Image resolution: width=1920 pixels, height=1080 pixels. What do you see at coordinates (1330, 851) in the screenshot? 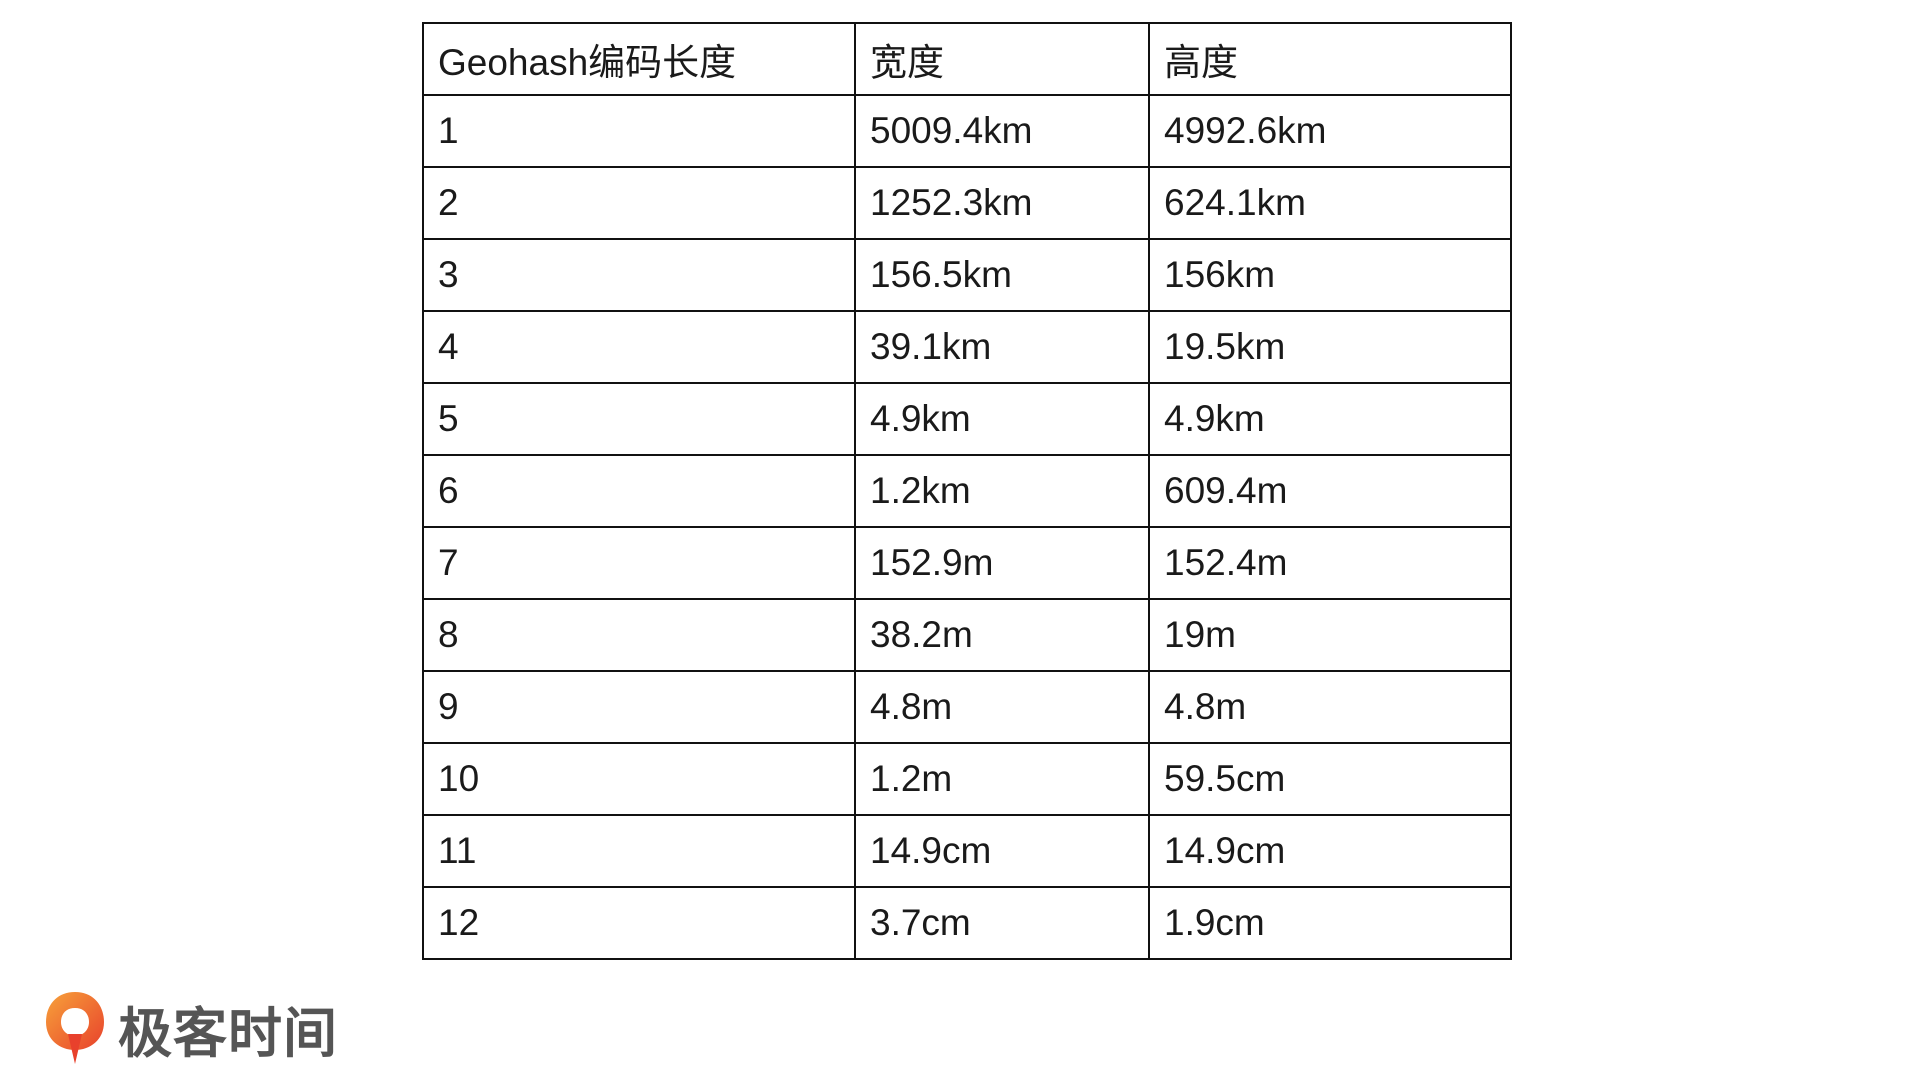
I see `cell-height: 14.9cm` at bounding box center [1330, 851].